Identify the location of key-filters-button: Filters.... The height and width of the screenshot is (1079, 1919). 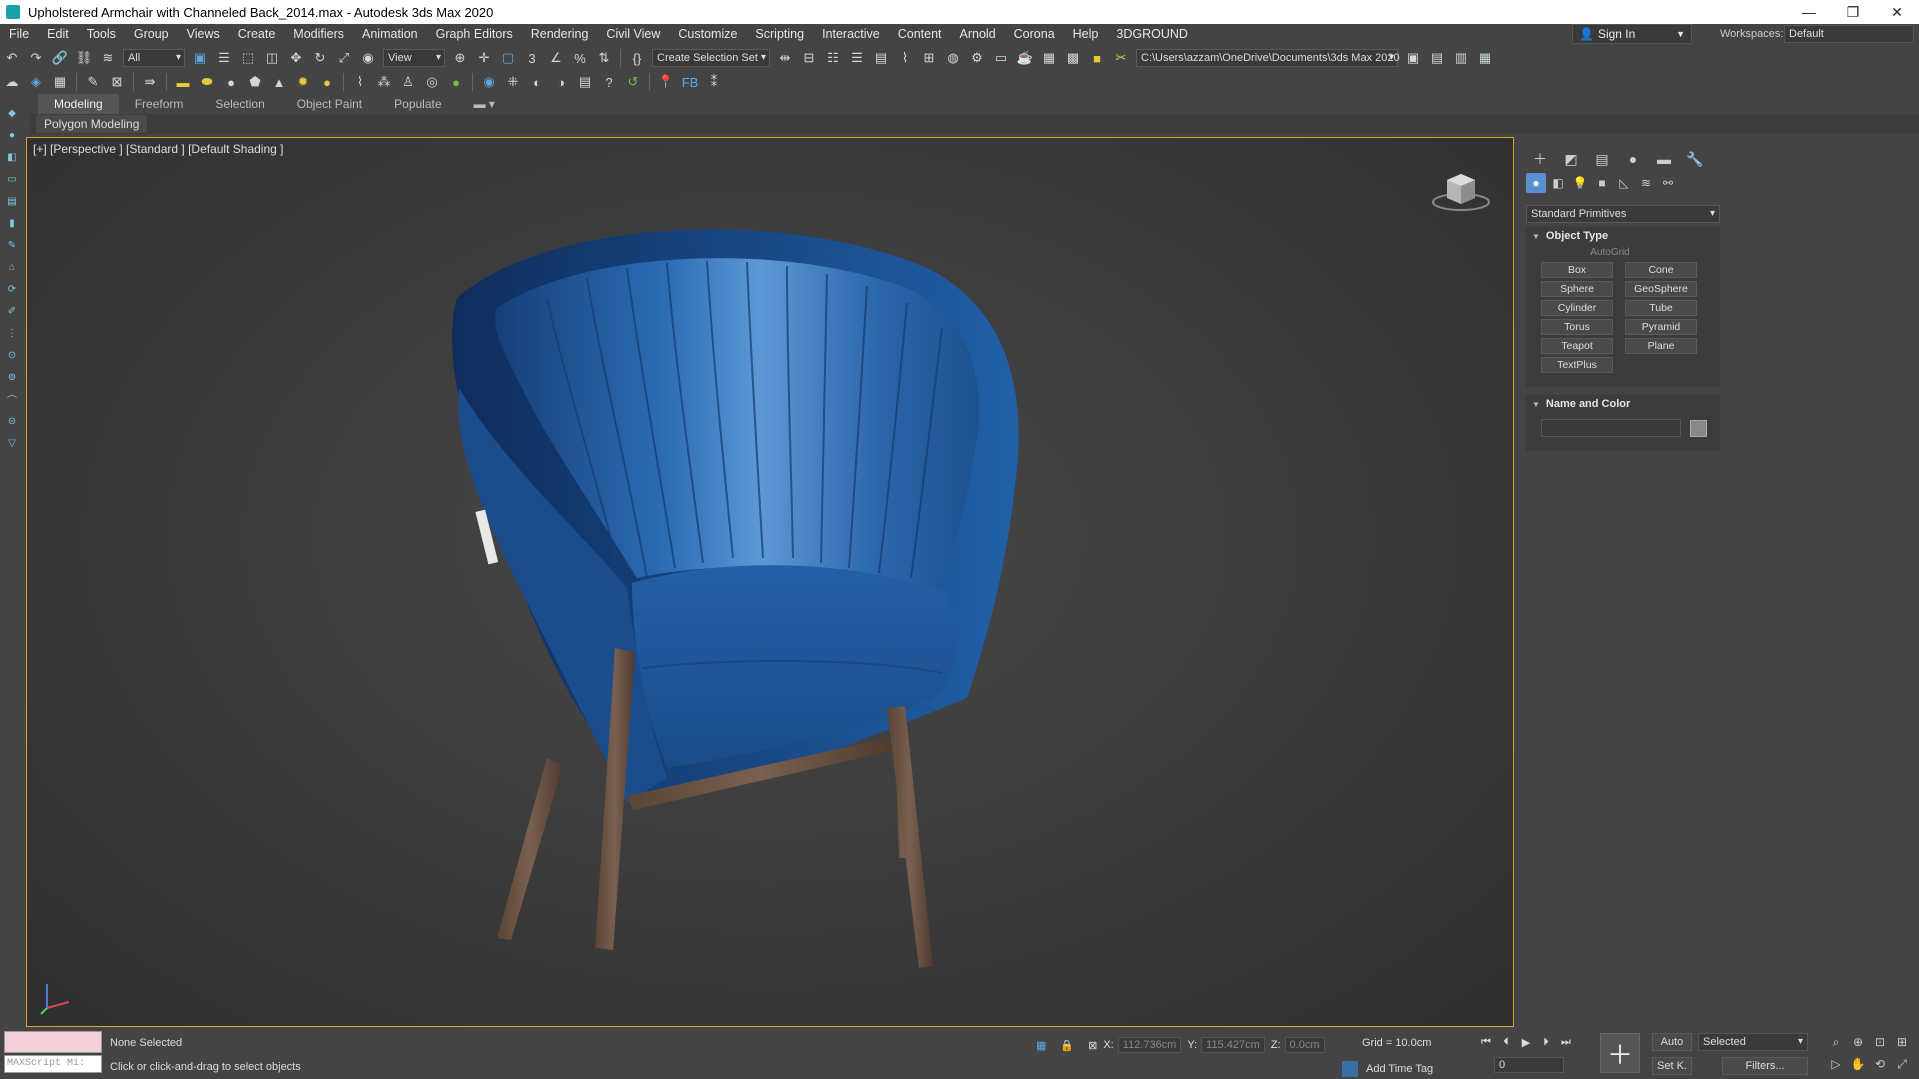
(1765, 1066).